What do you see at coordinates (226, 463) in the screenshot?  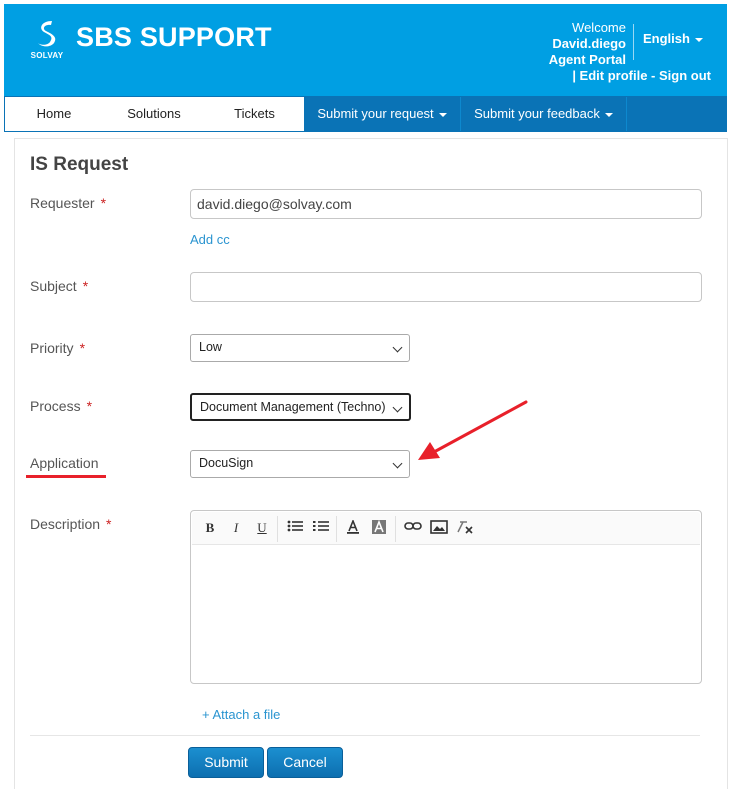 I see `application-value: DocuSign` at bounding box center [226, 463].